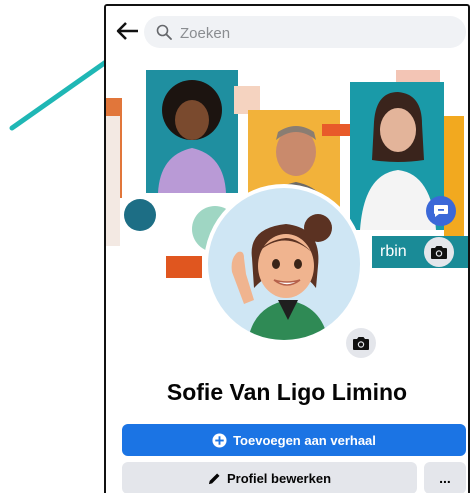 This screenshot has width=476, height=493. I want to click on cover-chat-button, so click(441, 211).